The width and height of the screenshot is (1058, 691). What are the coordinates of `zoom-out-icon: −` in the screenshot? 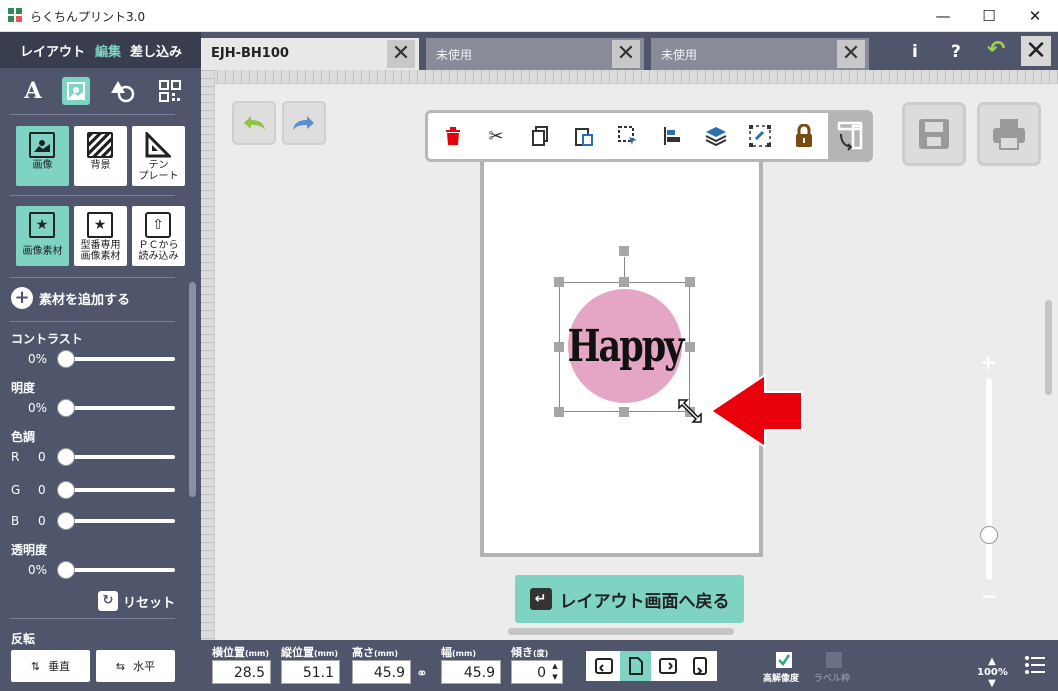 It's located at (989, 596).